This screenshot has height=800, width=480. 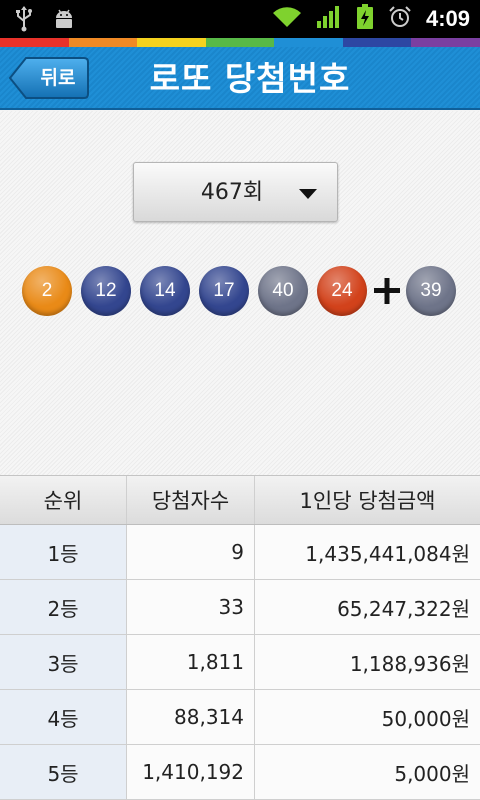 What do you see at coordinates (367, 772) in the screenshot?
I see `prize-cell: 5,000원` at bounding box center [367, 772].